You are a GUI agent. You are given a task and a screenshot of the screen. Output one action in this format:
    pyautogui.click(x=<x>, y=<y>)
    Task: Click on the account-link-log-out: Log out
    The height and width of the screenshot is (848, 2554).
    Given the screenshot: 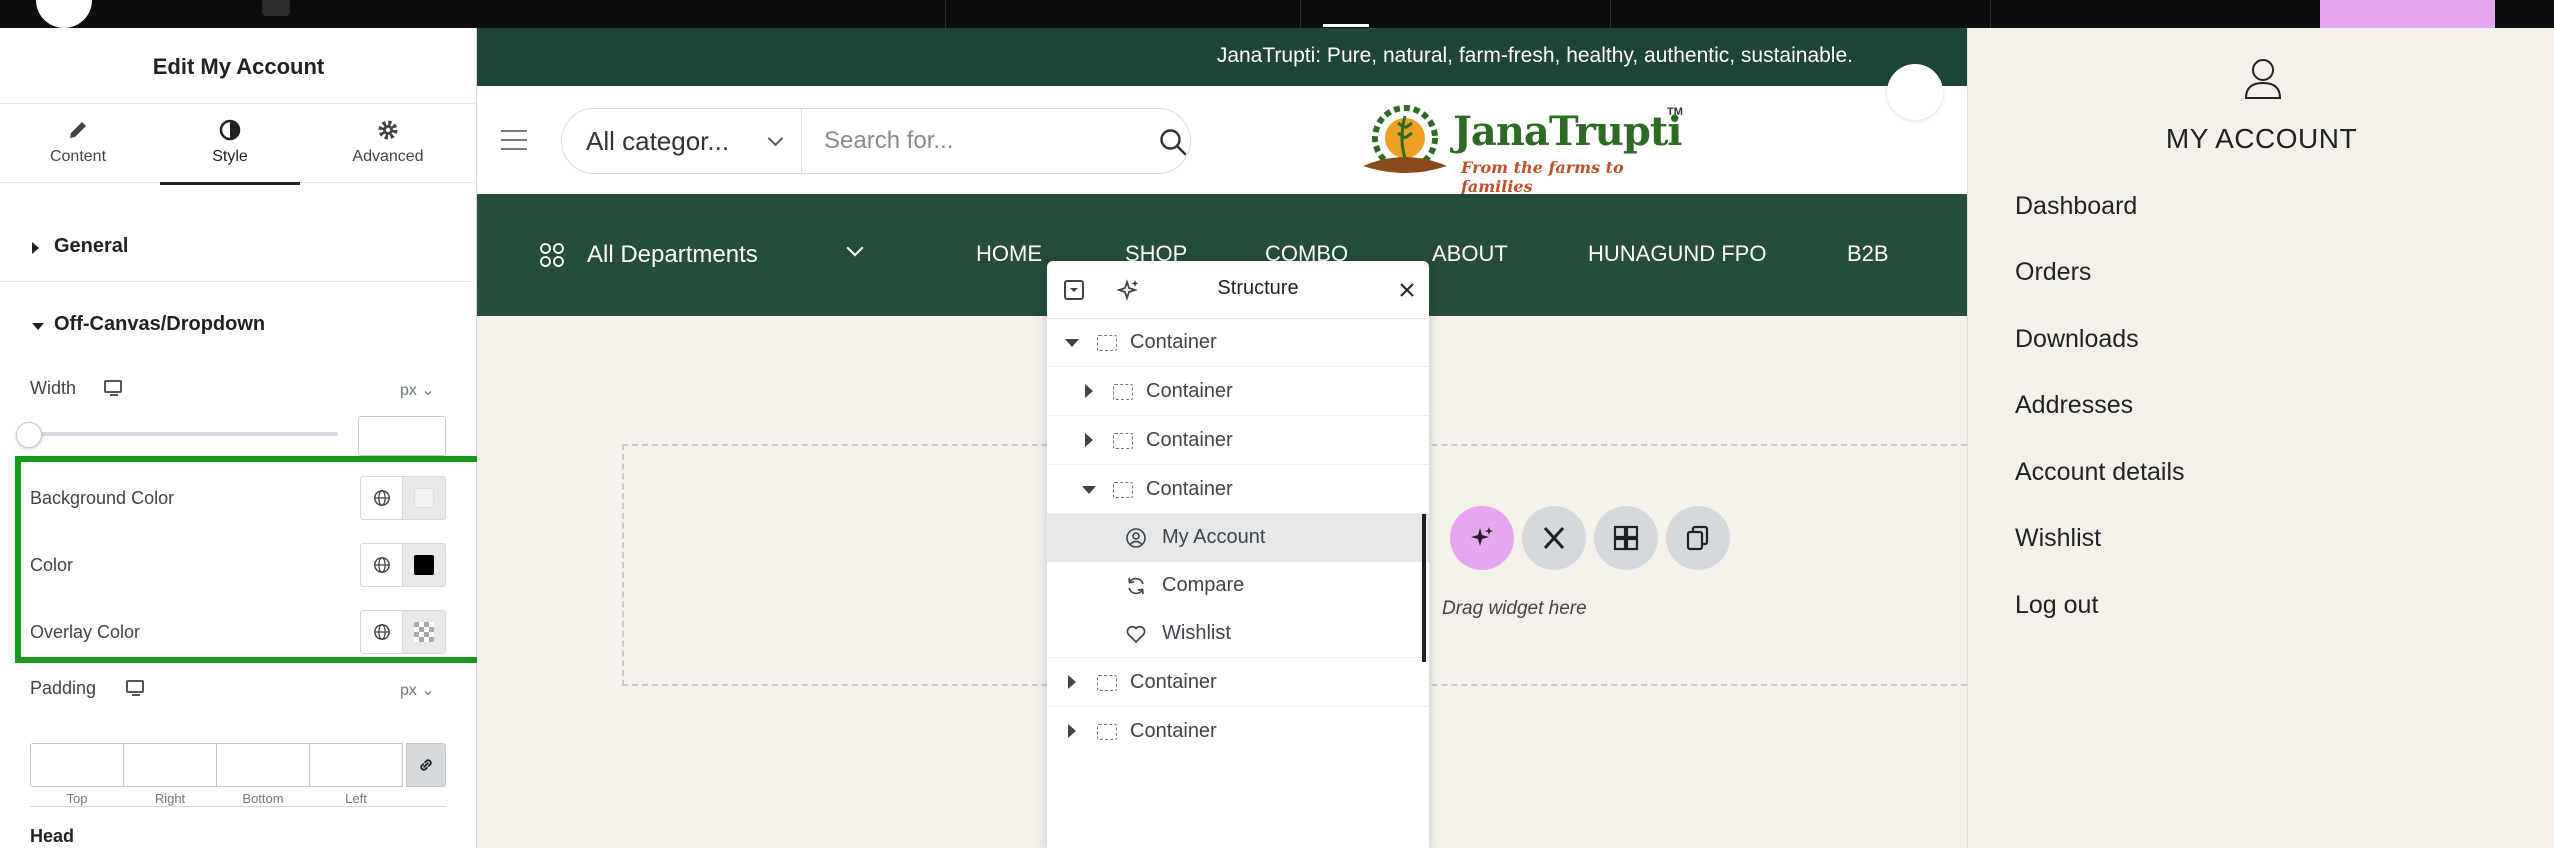 What is the action you would take?
    pyautogui.click(x=2056, y=605)
    